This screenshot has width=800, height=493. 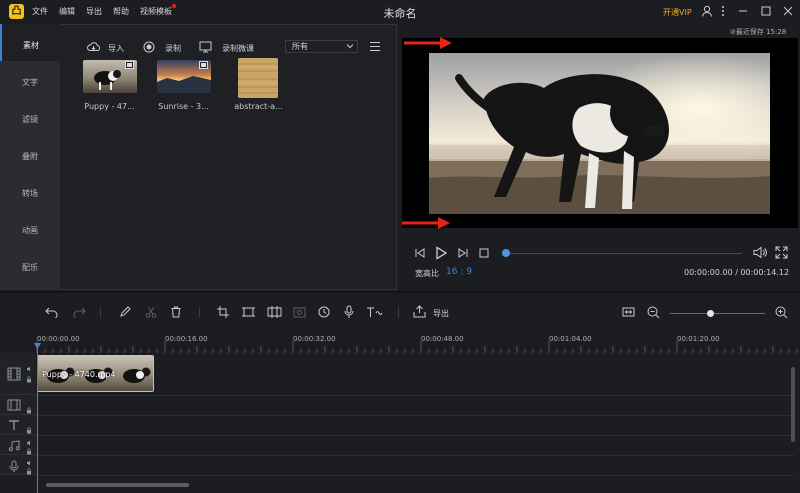 What do you see at coordinates (781, 312) in the screenshot?
I see `zoom-in-icon` at bounding box center [781, 312].